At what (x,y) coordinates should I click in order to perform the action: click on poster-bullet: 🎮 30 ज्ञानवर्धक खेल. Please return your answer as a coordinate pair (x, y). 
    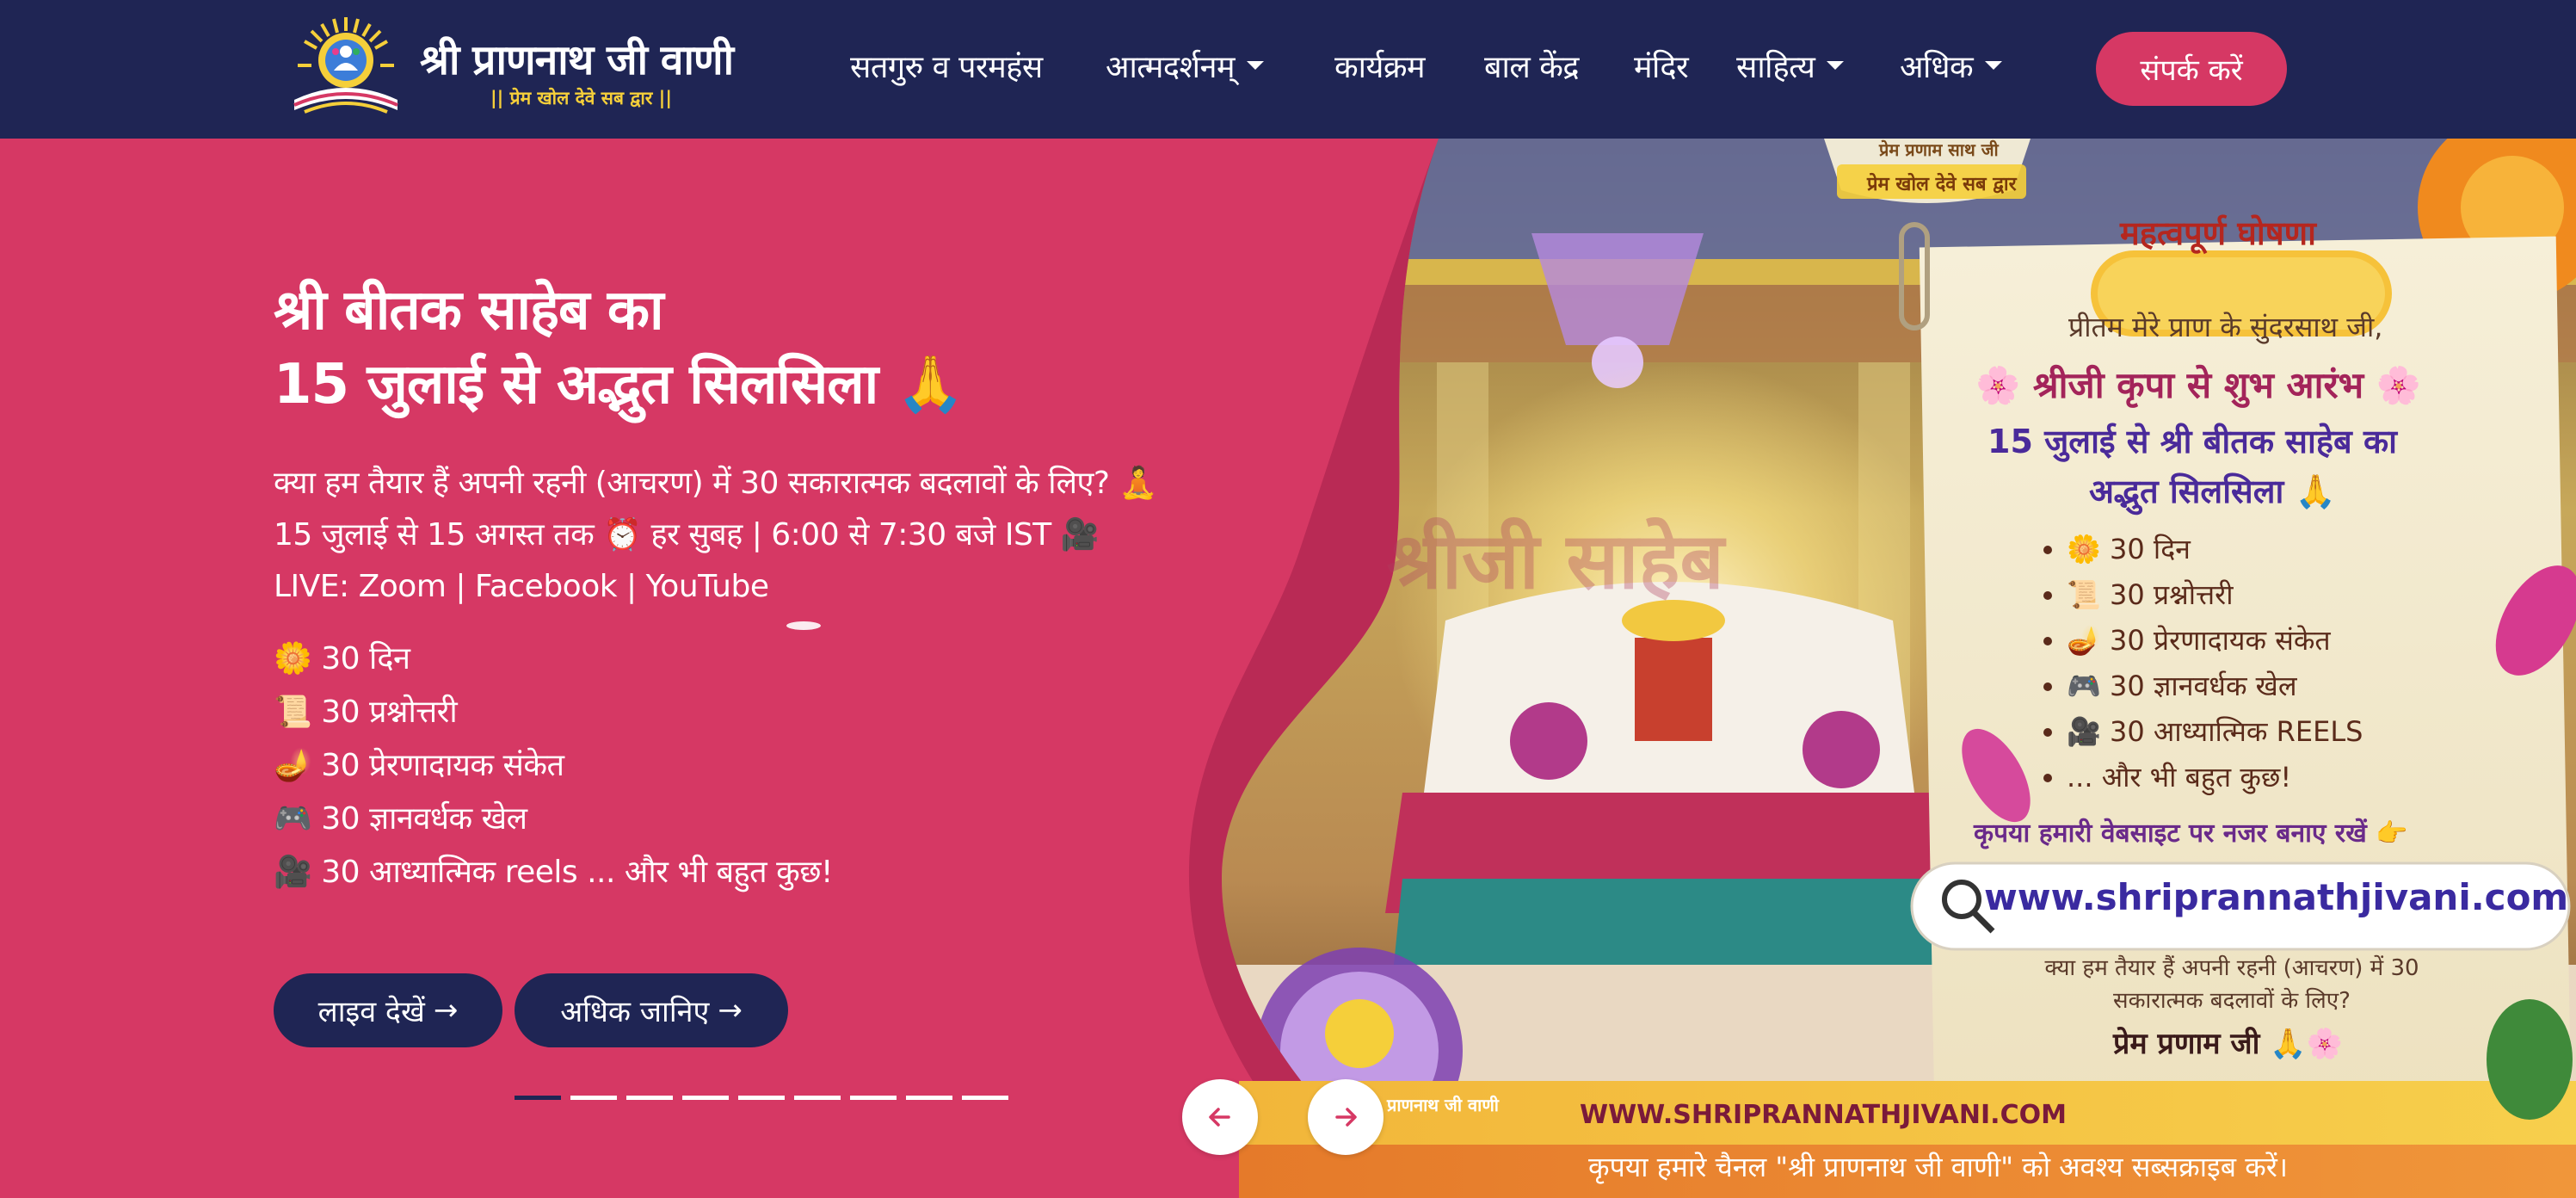
    Looking at the image, I should click on (2215, 686).